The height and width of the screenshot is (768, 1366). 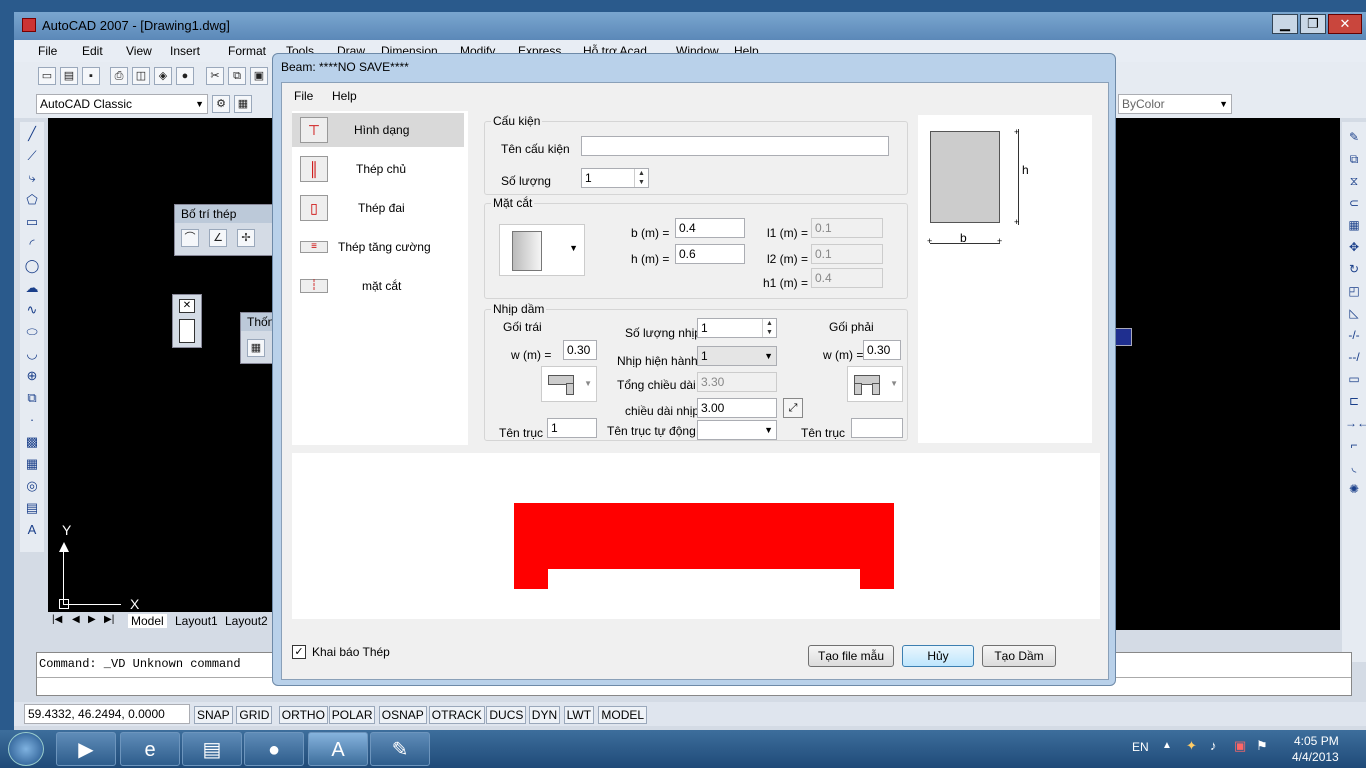 I want to click on right-support-select: ▼, so click(x=875, y=384).